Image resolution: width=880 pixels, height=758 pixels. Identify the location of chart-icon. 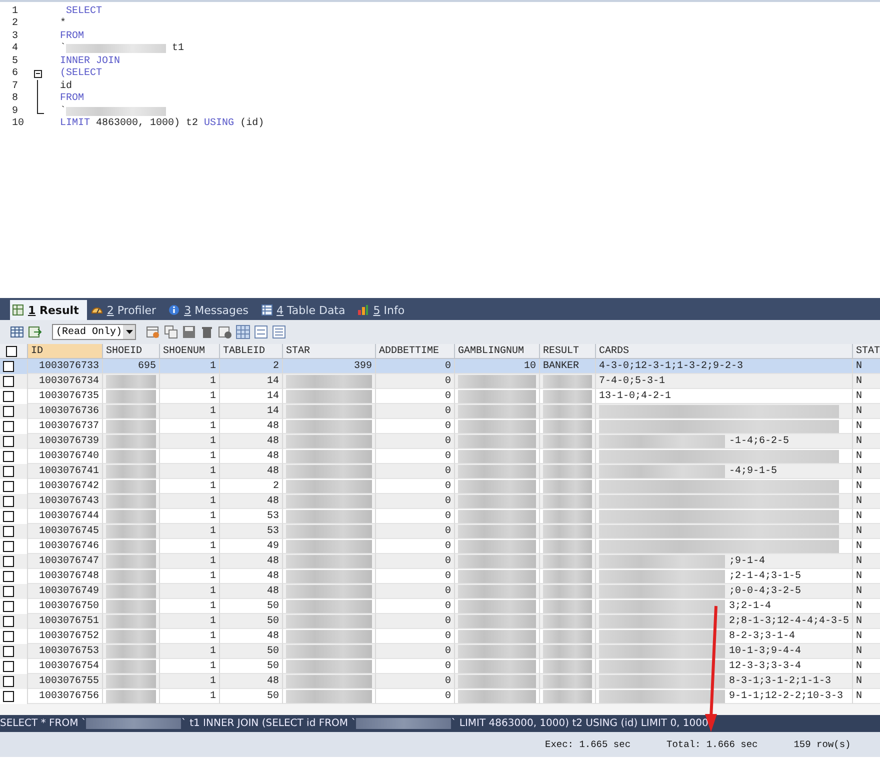
(363, 310).